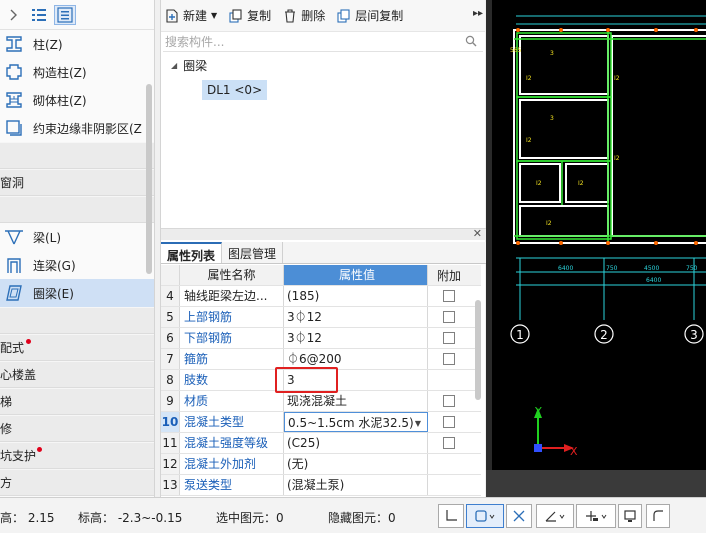 This screenshot has height=533, width=706. Describe the element at coordinates (48, 44) in the screenshot. I see `tree-item-label: 柱(Z)` at that location.